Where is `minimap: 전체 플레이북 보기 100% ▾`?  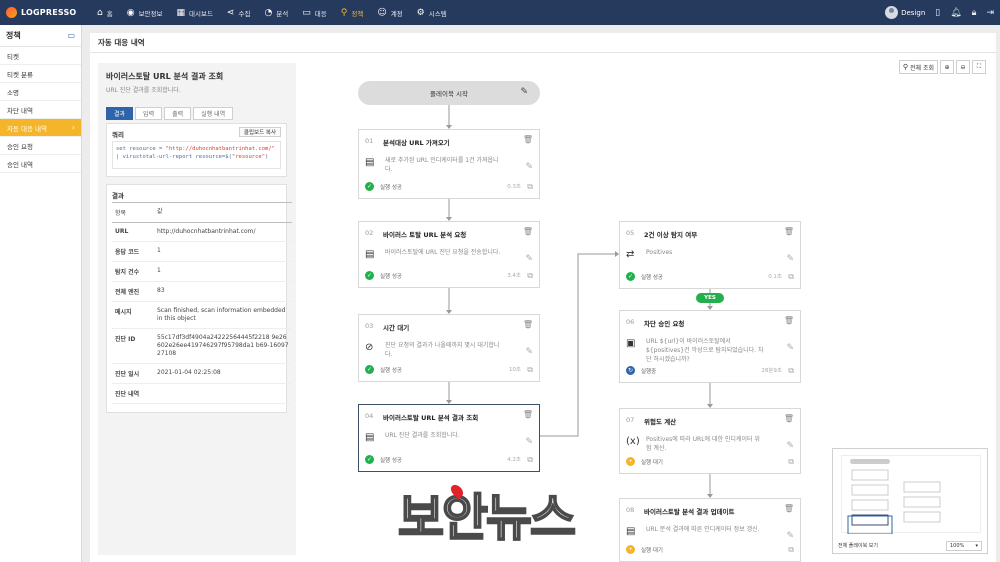 minimap: 전체 플레이북 보기 100% ▾ is located at coordinates (910, 501).